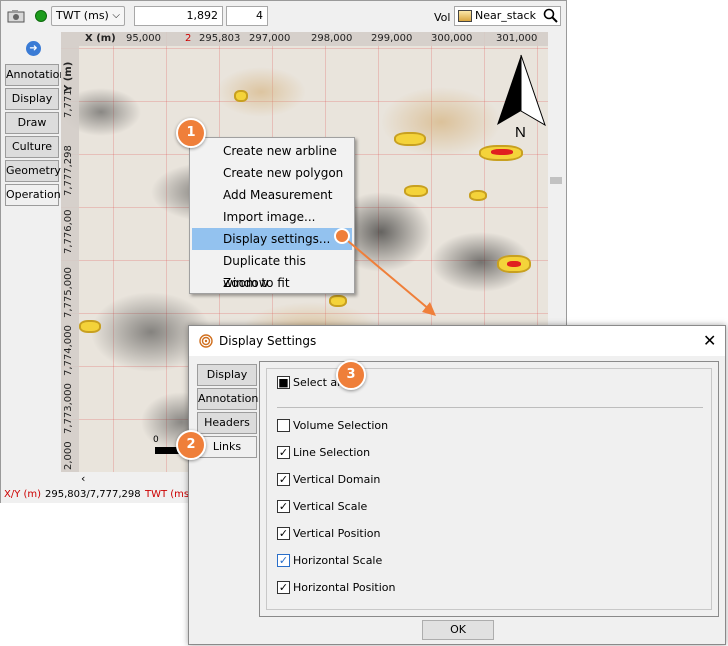 The image size is (728, 646). What do you see at coordinates (442, 17) in the screenshot?
I see `vol-label: Vol` at bounding box center [442, 17].